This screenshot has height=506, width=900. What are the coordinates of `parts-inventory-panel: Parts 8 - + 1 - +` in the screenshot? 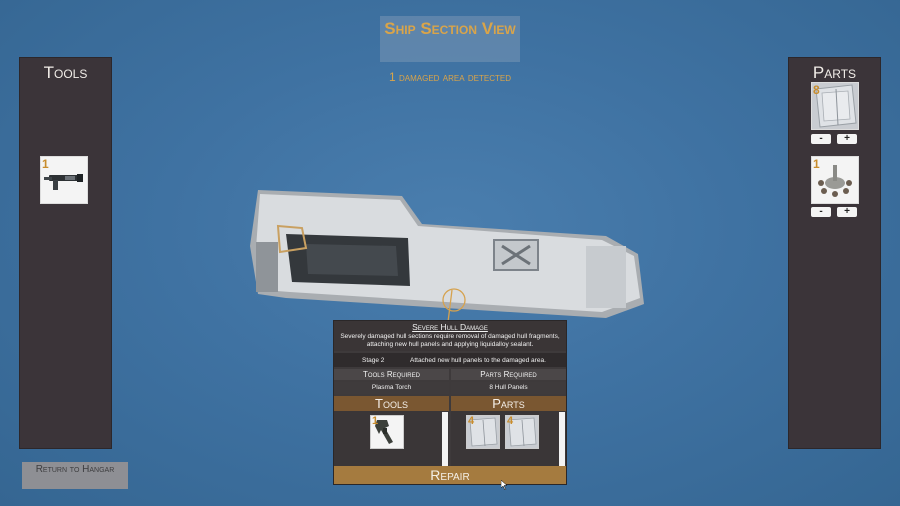 It's located at (834, 253).